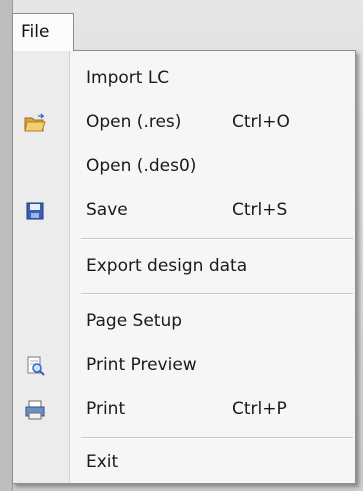 The height and width of the screenshot is (491, 363). I want to click on menu-item-exit: Exit, so click(184, 463).